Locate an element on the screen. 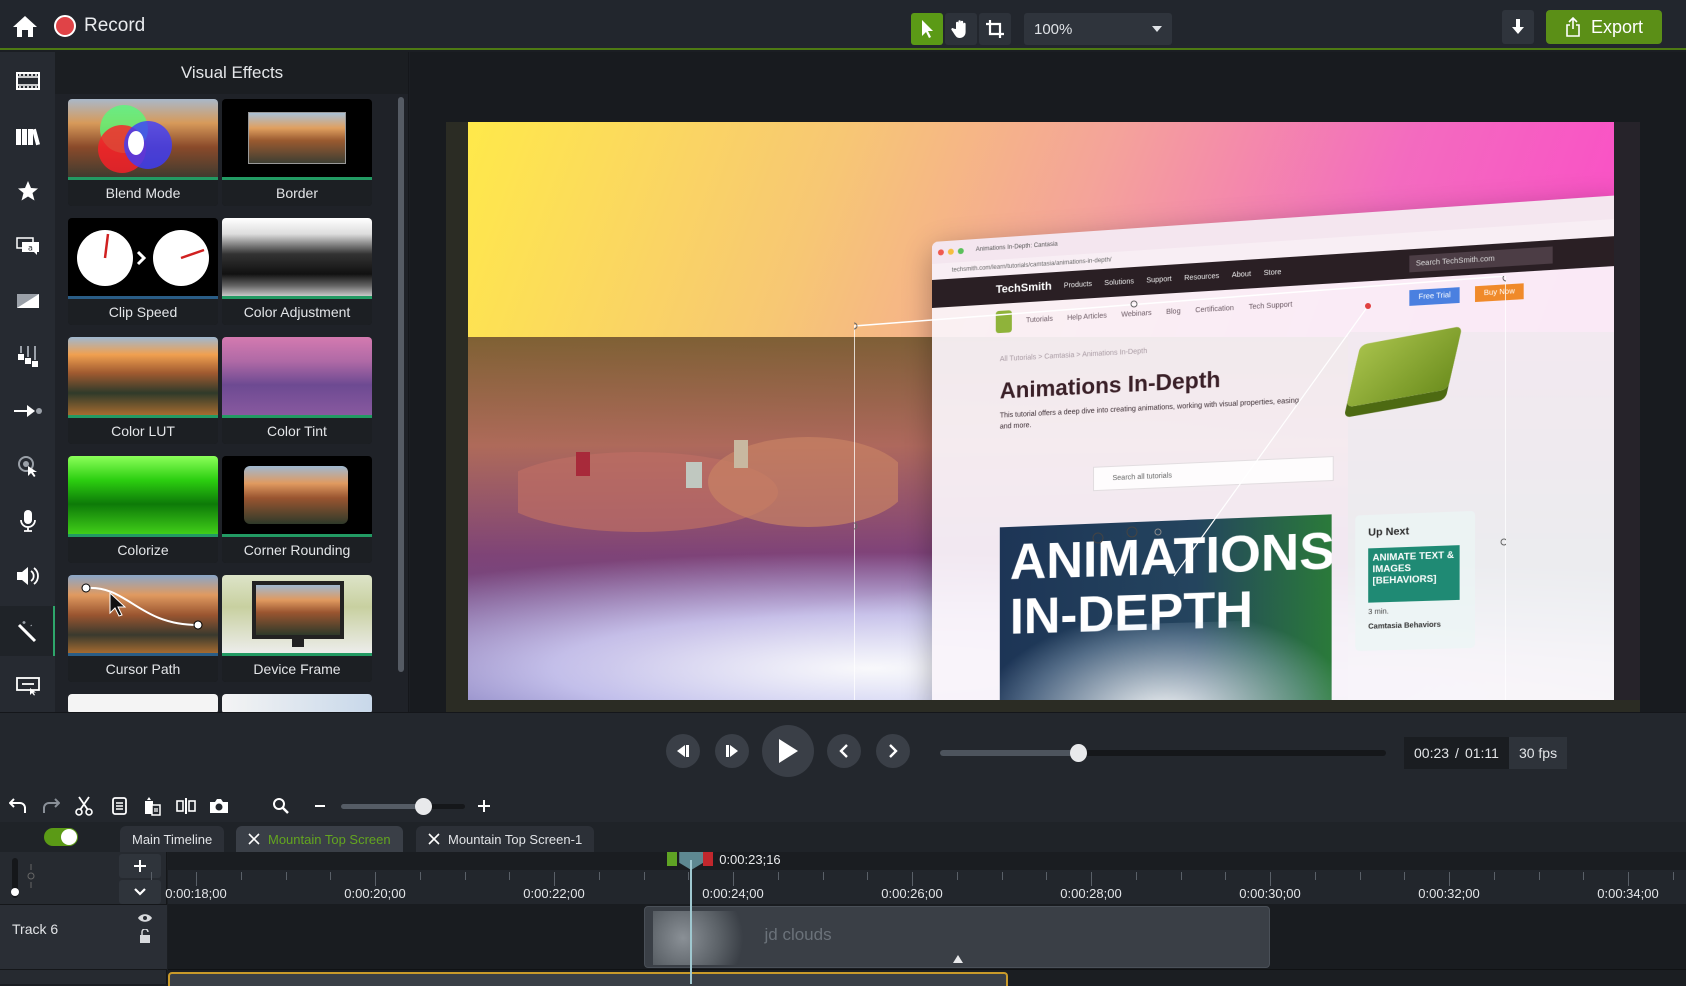 This screenshot has width=1686, height=986. rail-cursor-effects is located at coordinates (27, 466).